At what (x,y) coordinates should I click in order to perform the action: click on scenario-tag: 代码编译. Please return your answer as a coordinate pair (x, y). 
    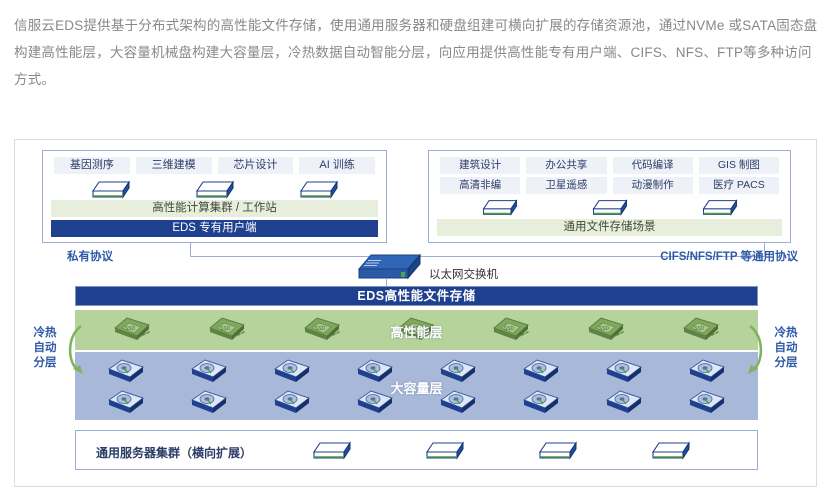
    Looking at the image, I should click on (652, 165).